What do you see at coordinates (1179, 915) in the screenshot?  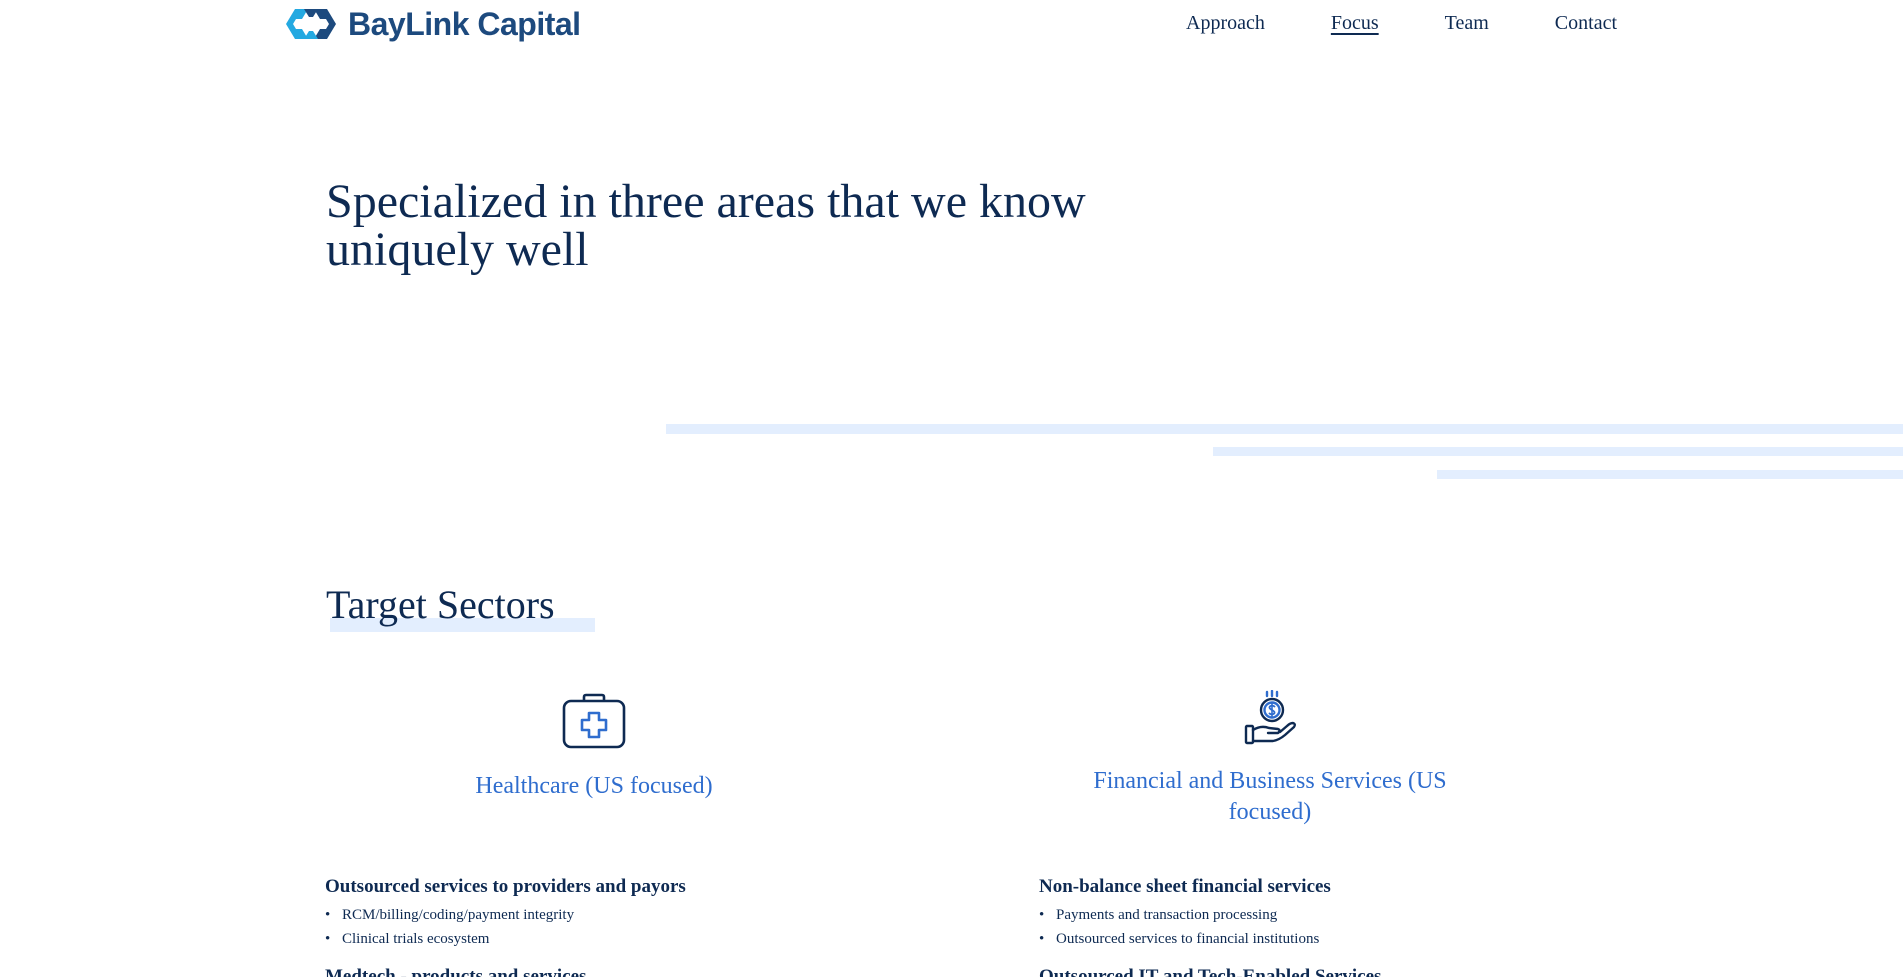 I see `list-item: Payments and transaction processing` at bounding box center [1179, 915].